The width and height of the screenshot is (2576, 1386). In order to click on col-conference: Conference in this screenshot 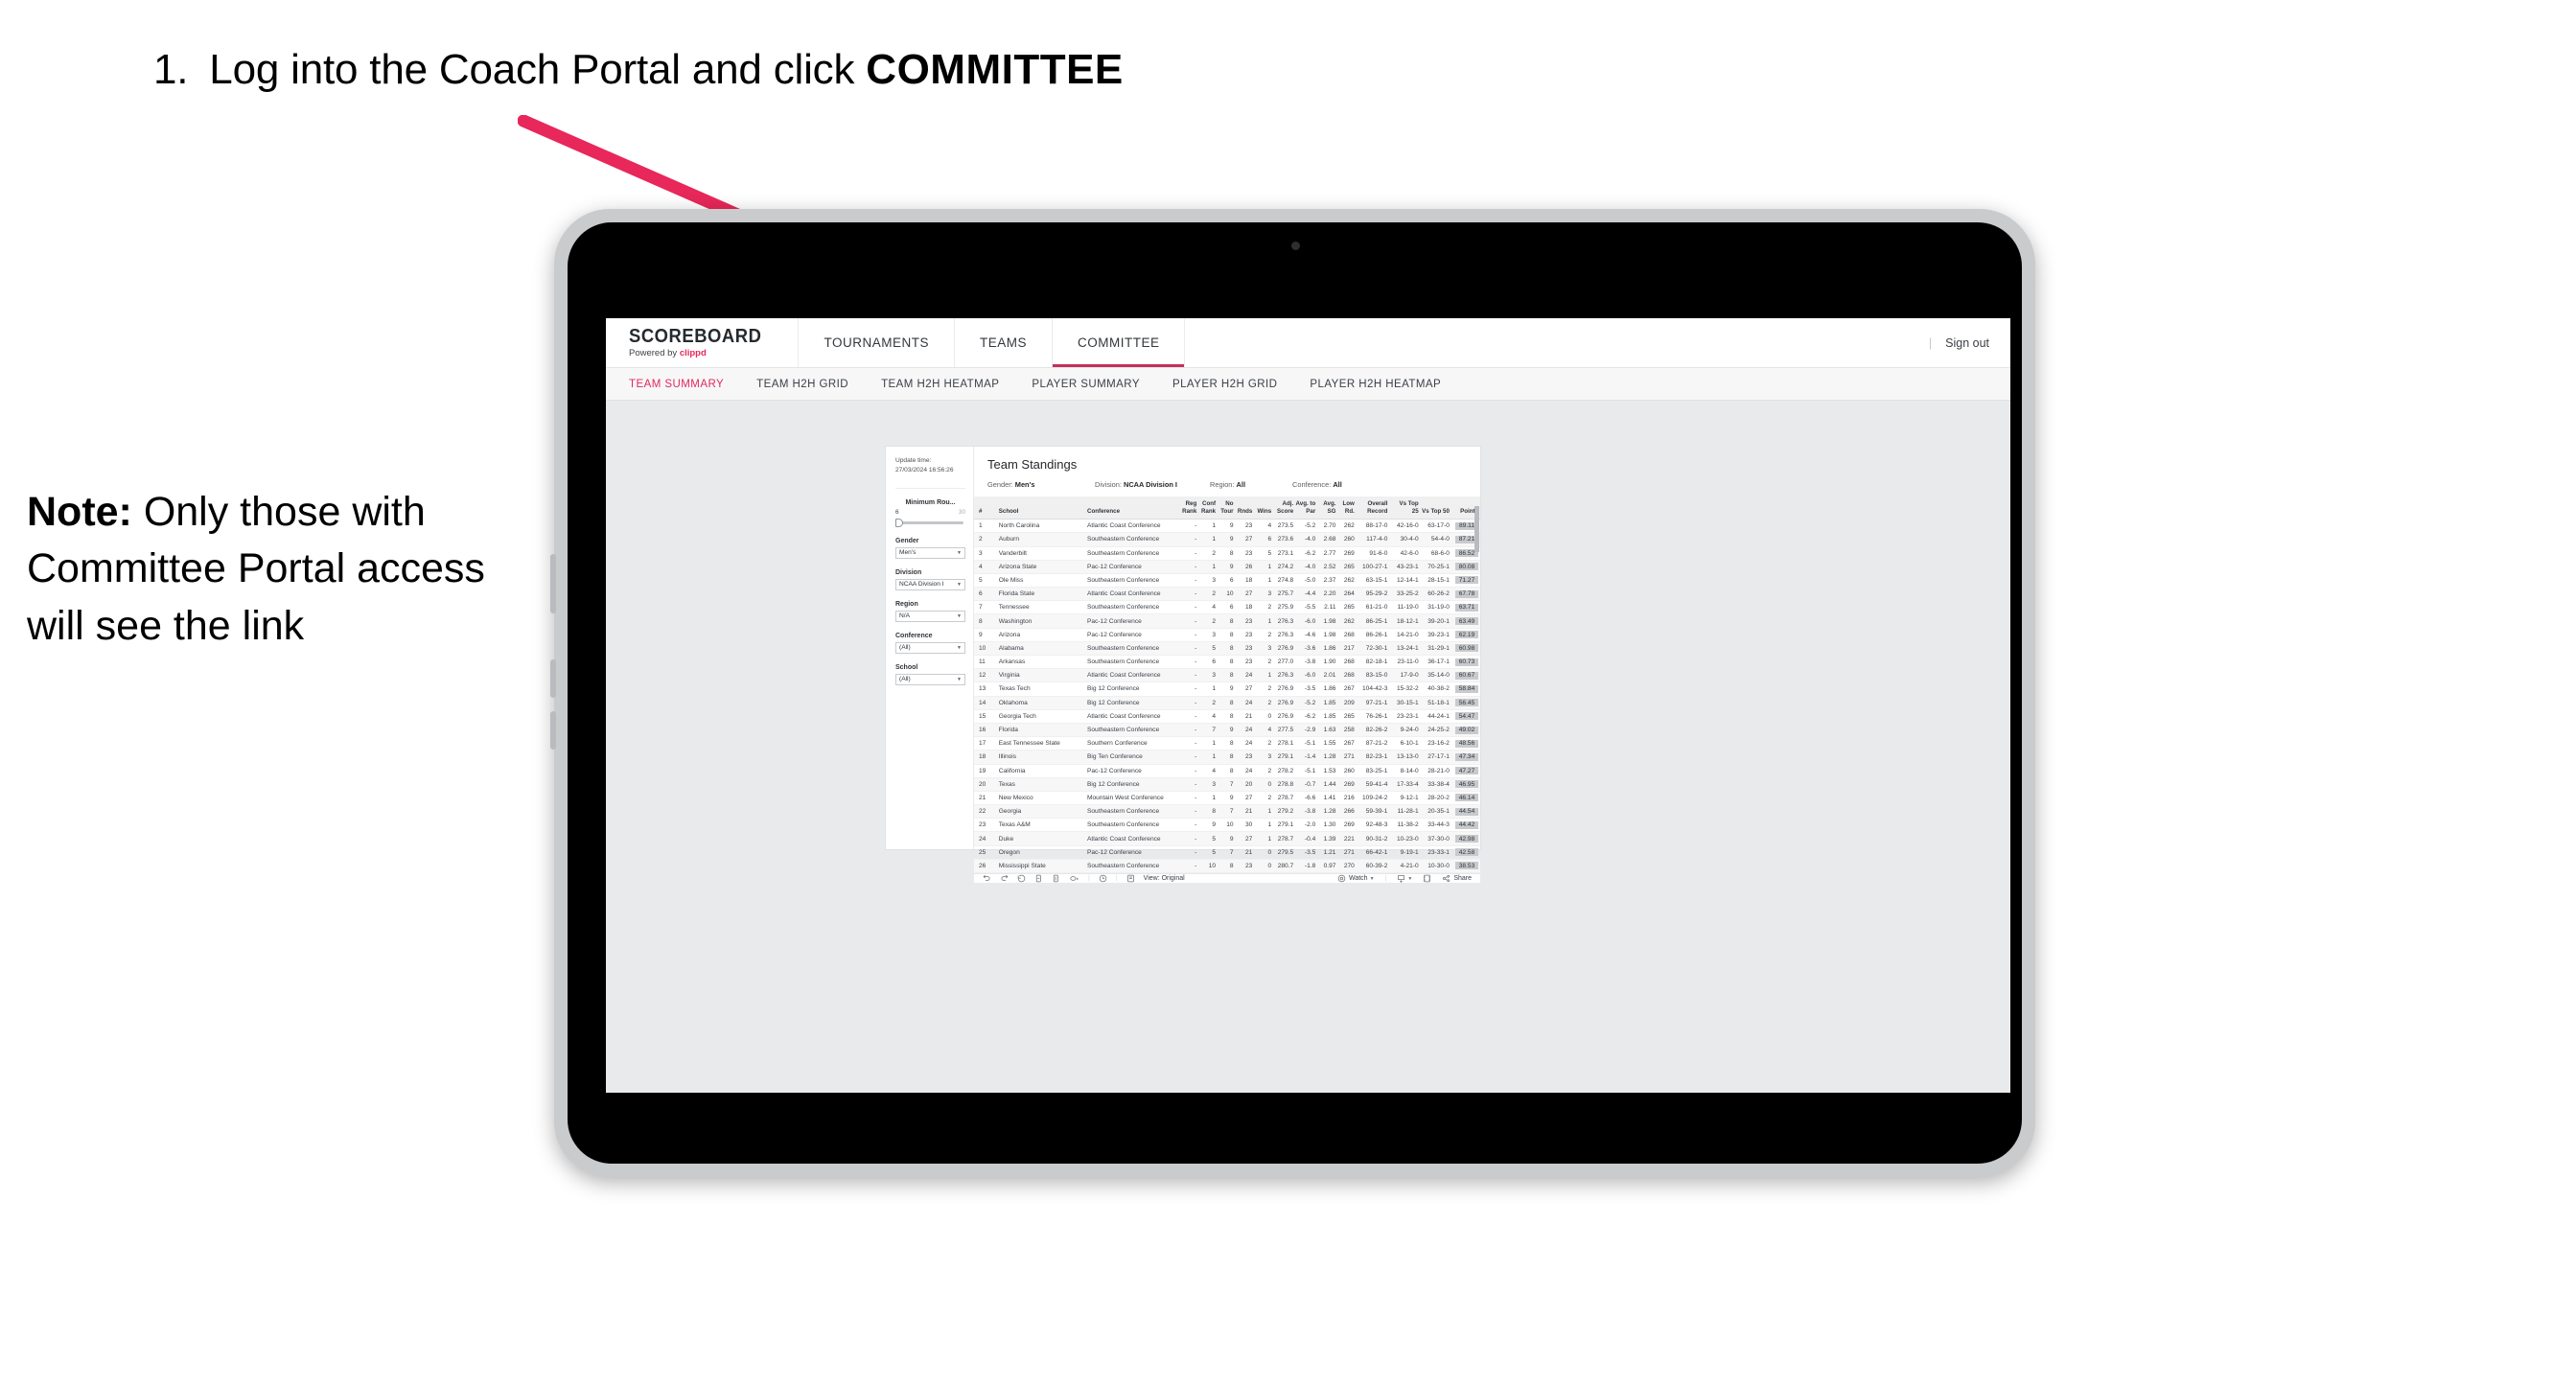, I will do `click(1131, 509)`.